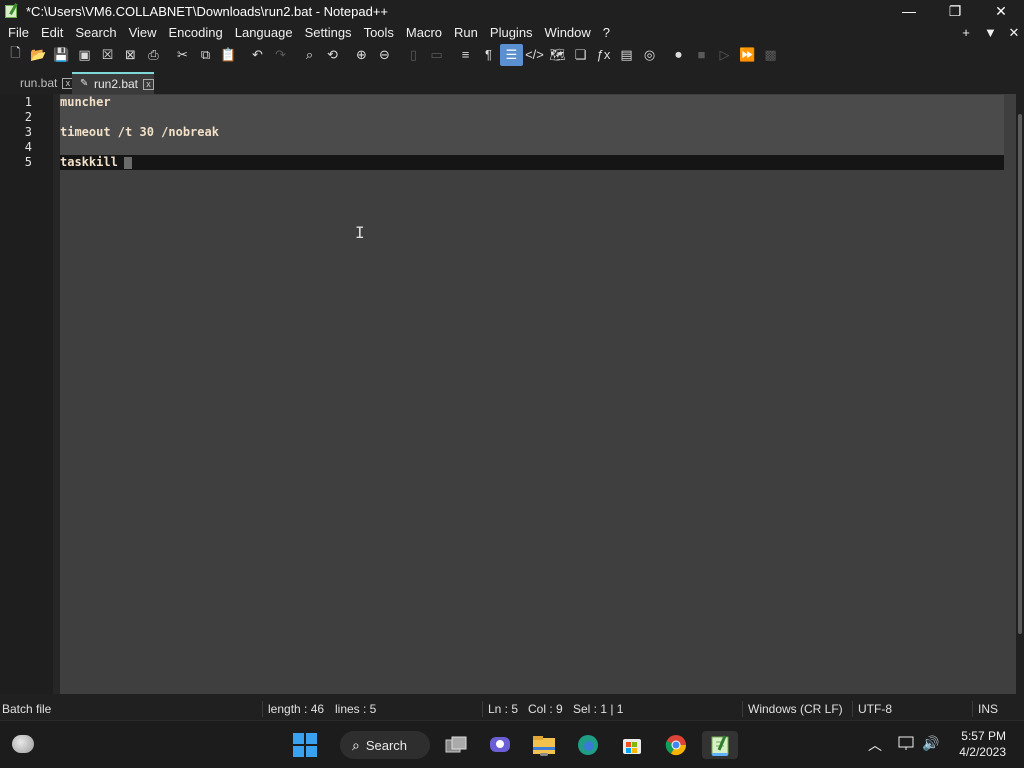 The image size is (1024, 768). I want to click on minimize-button: —, so click(909, 11).